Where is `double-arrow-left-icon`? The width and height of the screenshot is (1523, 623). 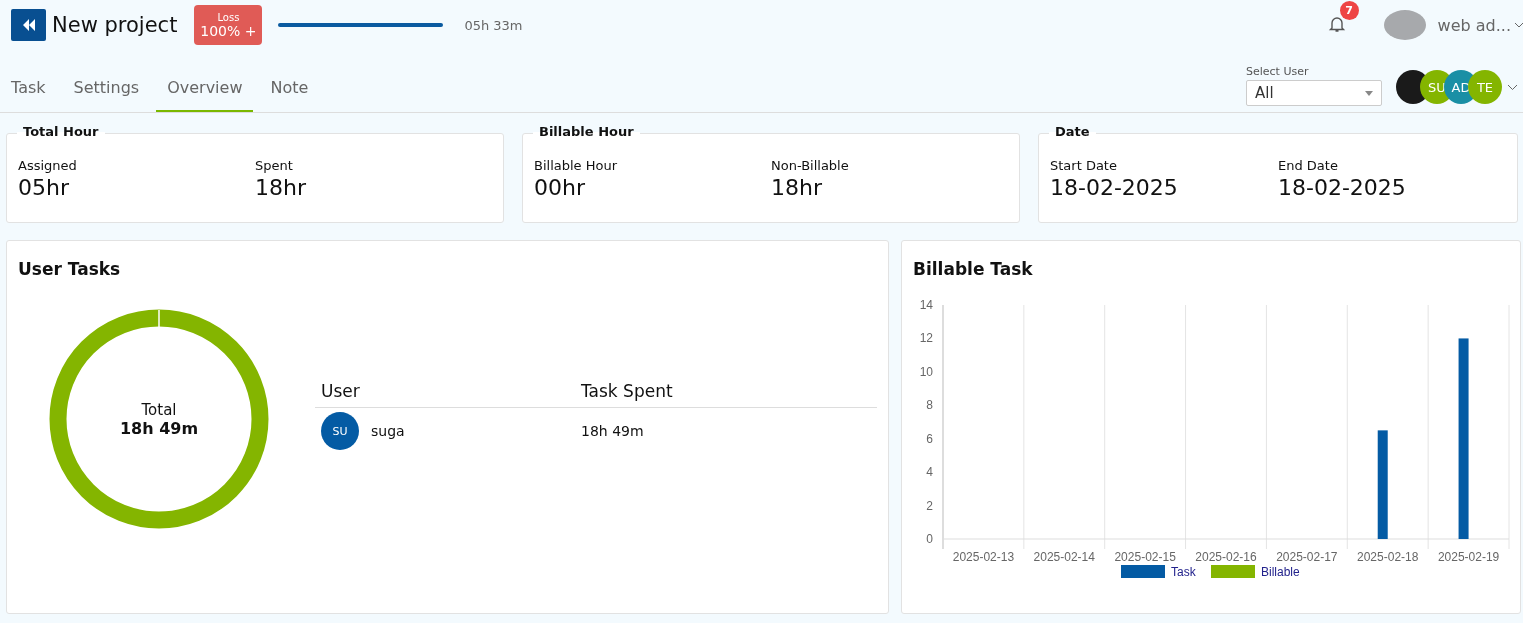
double-arrow-left-icon is located at coordinates (28, 25).